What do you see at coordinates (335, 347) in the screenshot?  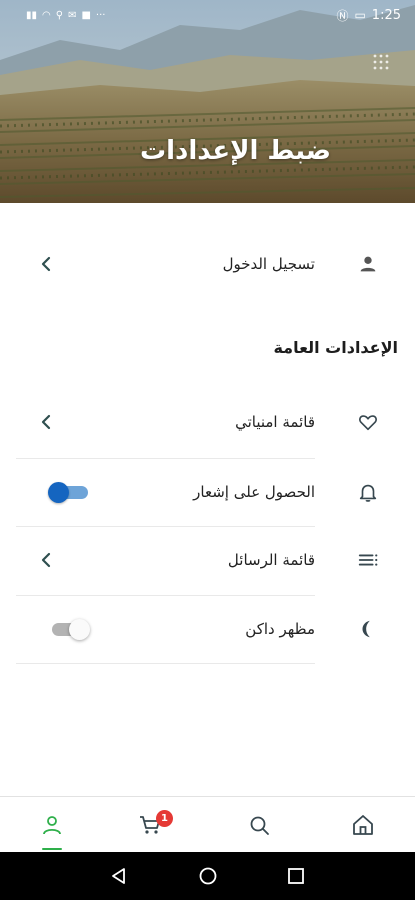 I see `general-settings-title: الإعدادات العامة` at bounding box center [335, 347].